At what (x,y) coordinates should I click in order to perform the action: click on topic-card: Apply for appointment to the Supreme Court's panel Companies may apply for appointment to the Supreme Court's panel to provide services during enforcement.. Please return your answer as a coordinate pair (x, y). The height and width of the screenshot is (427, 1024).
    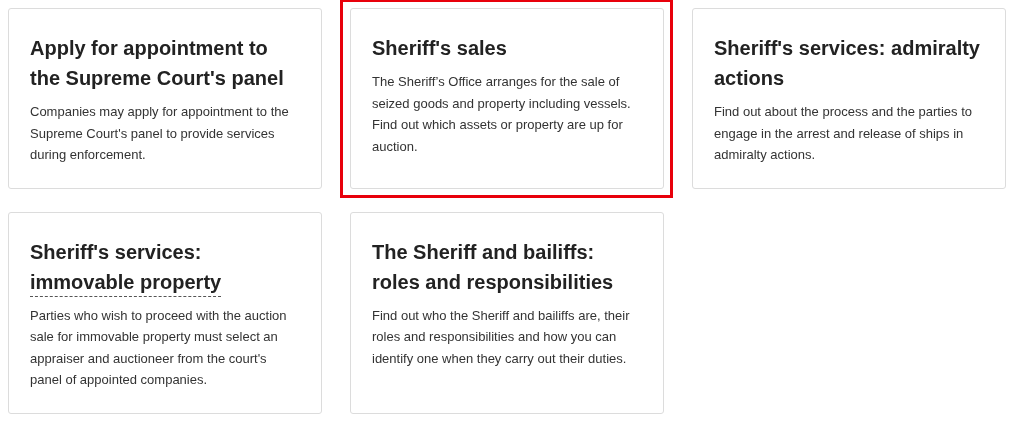
    Looking at the image, I should click on (165, 98).